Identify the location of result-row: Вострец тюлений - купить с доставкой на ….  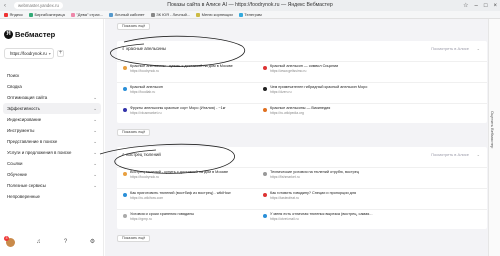
(302, 174).